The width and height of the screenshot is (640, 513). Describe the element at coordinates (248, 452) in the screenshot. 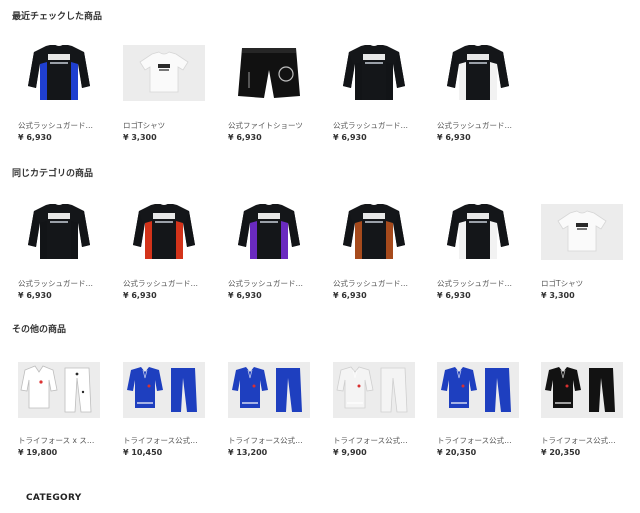

I see `product-price: ¥ 13,200` at that location.